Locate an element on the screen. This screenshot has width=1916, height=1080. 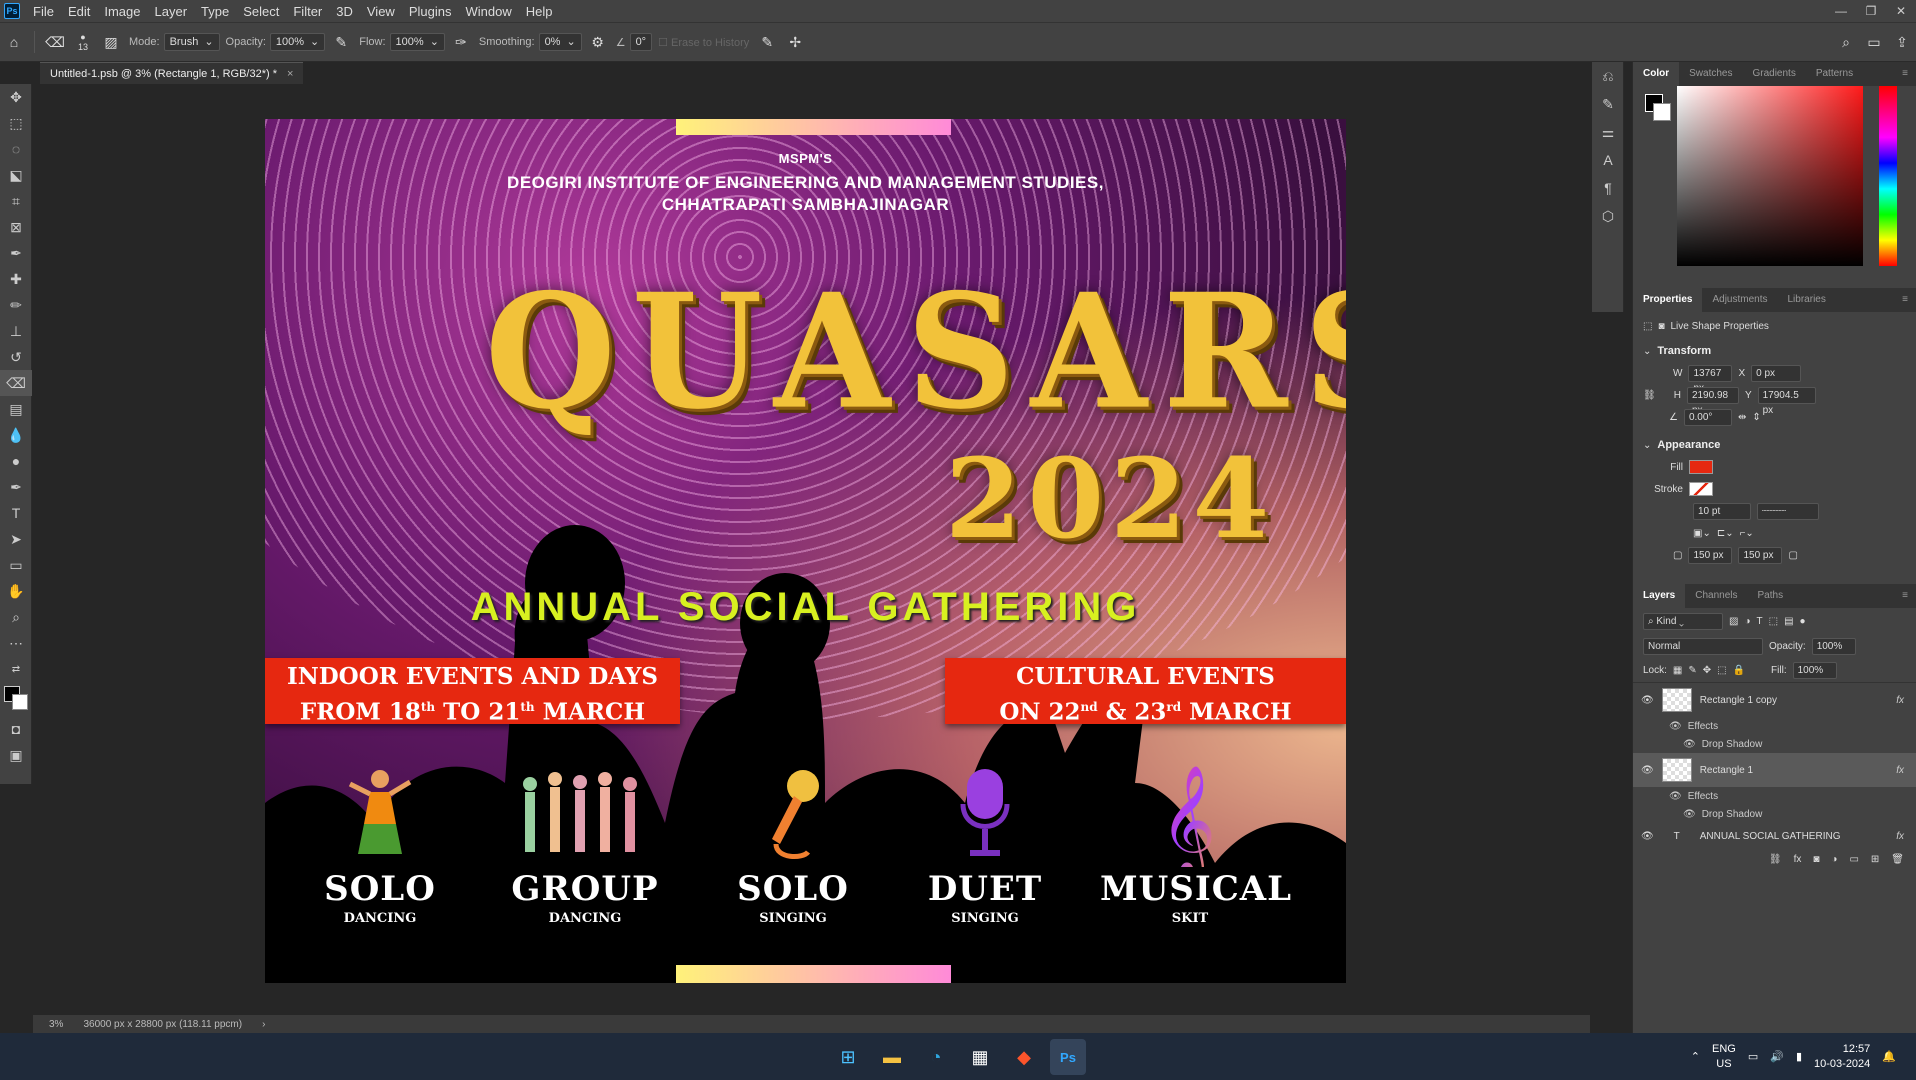
rectangle-tool-icon: ▭ is located at coordinates (16, 565).